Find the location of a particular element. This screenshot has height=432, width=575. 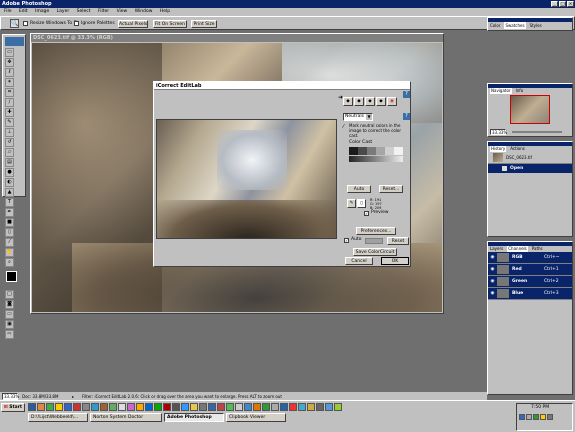

flesh-tab-icon: ◆ is located at coordinates (381, 101).